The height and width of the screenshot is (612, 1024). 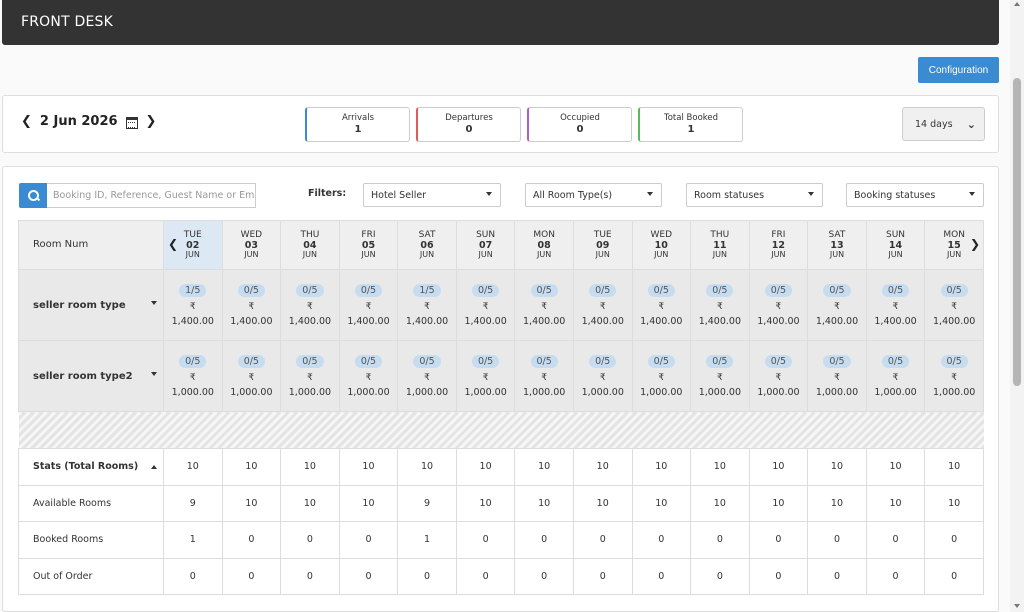 I want to click on day-range-select: 14 days ⌄, so click(x=943, y=124).